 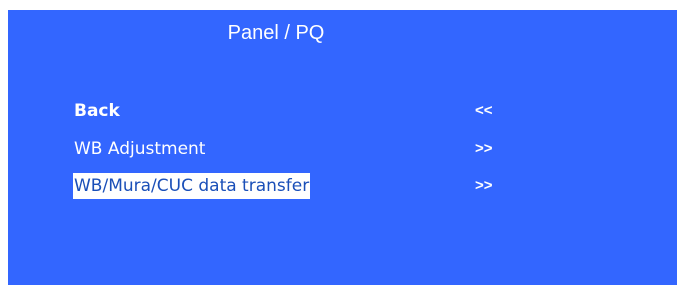 What do you see at coordinates (192, 186) in the screenshot?
I see `menu-item-label: WB/Mura/CUC data transfer` at bounding box center [192, 186].